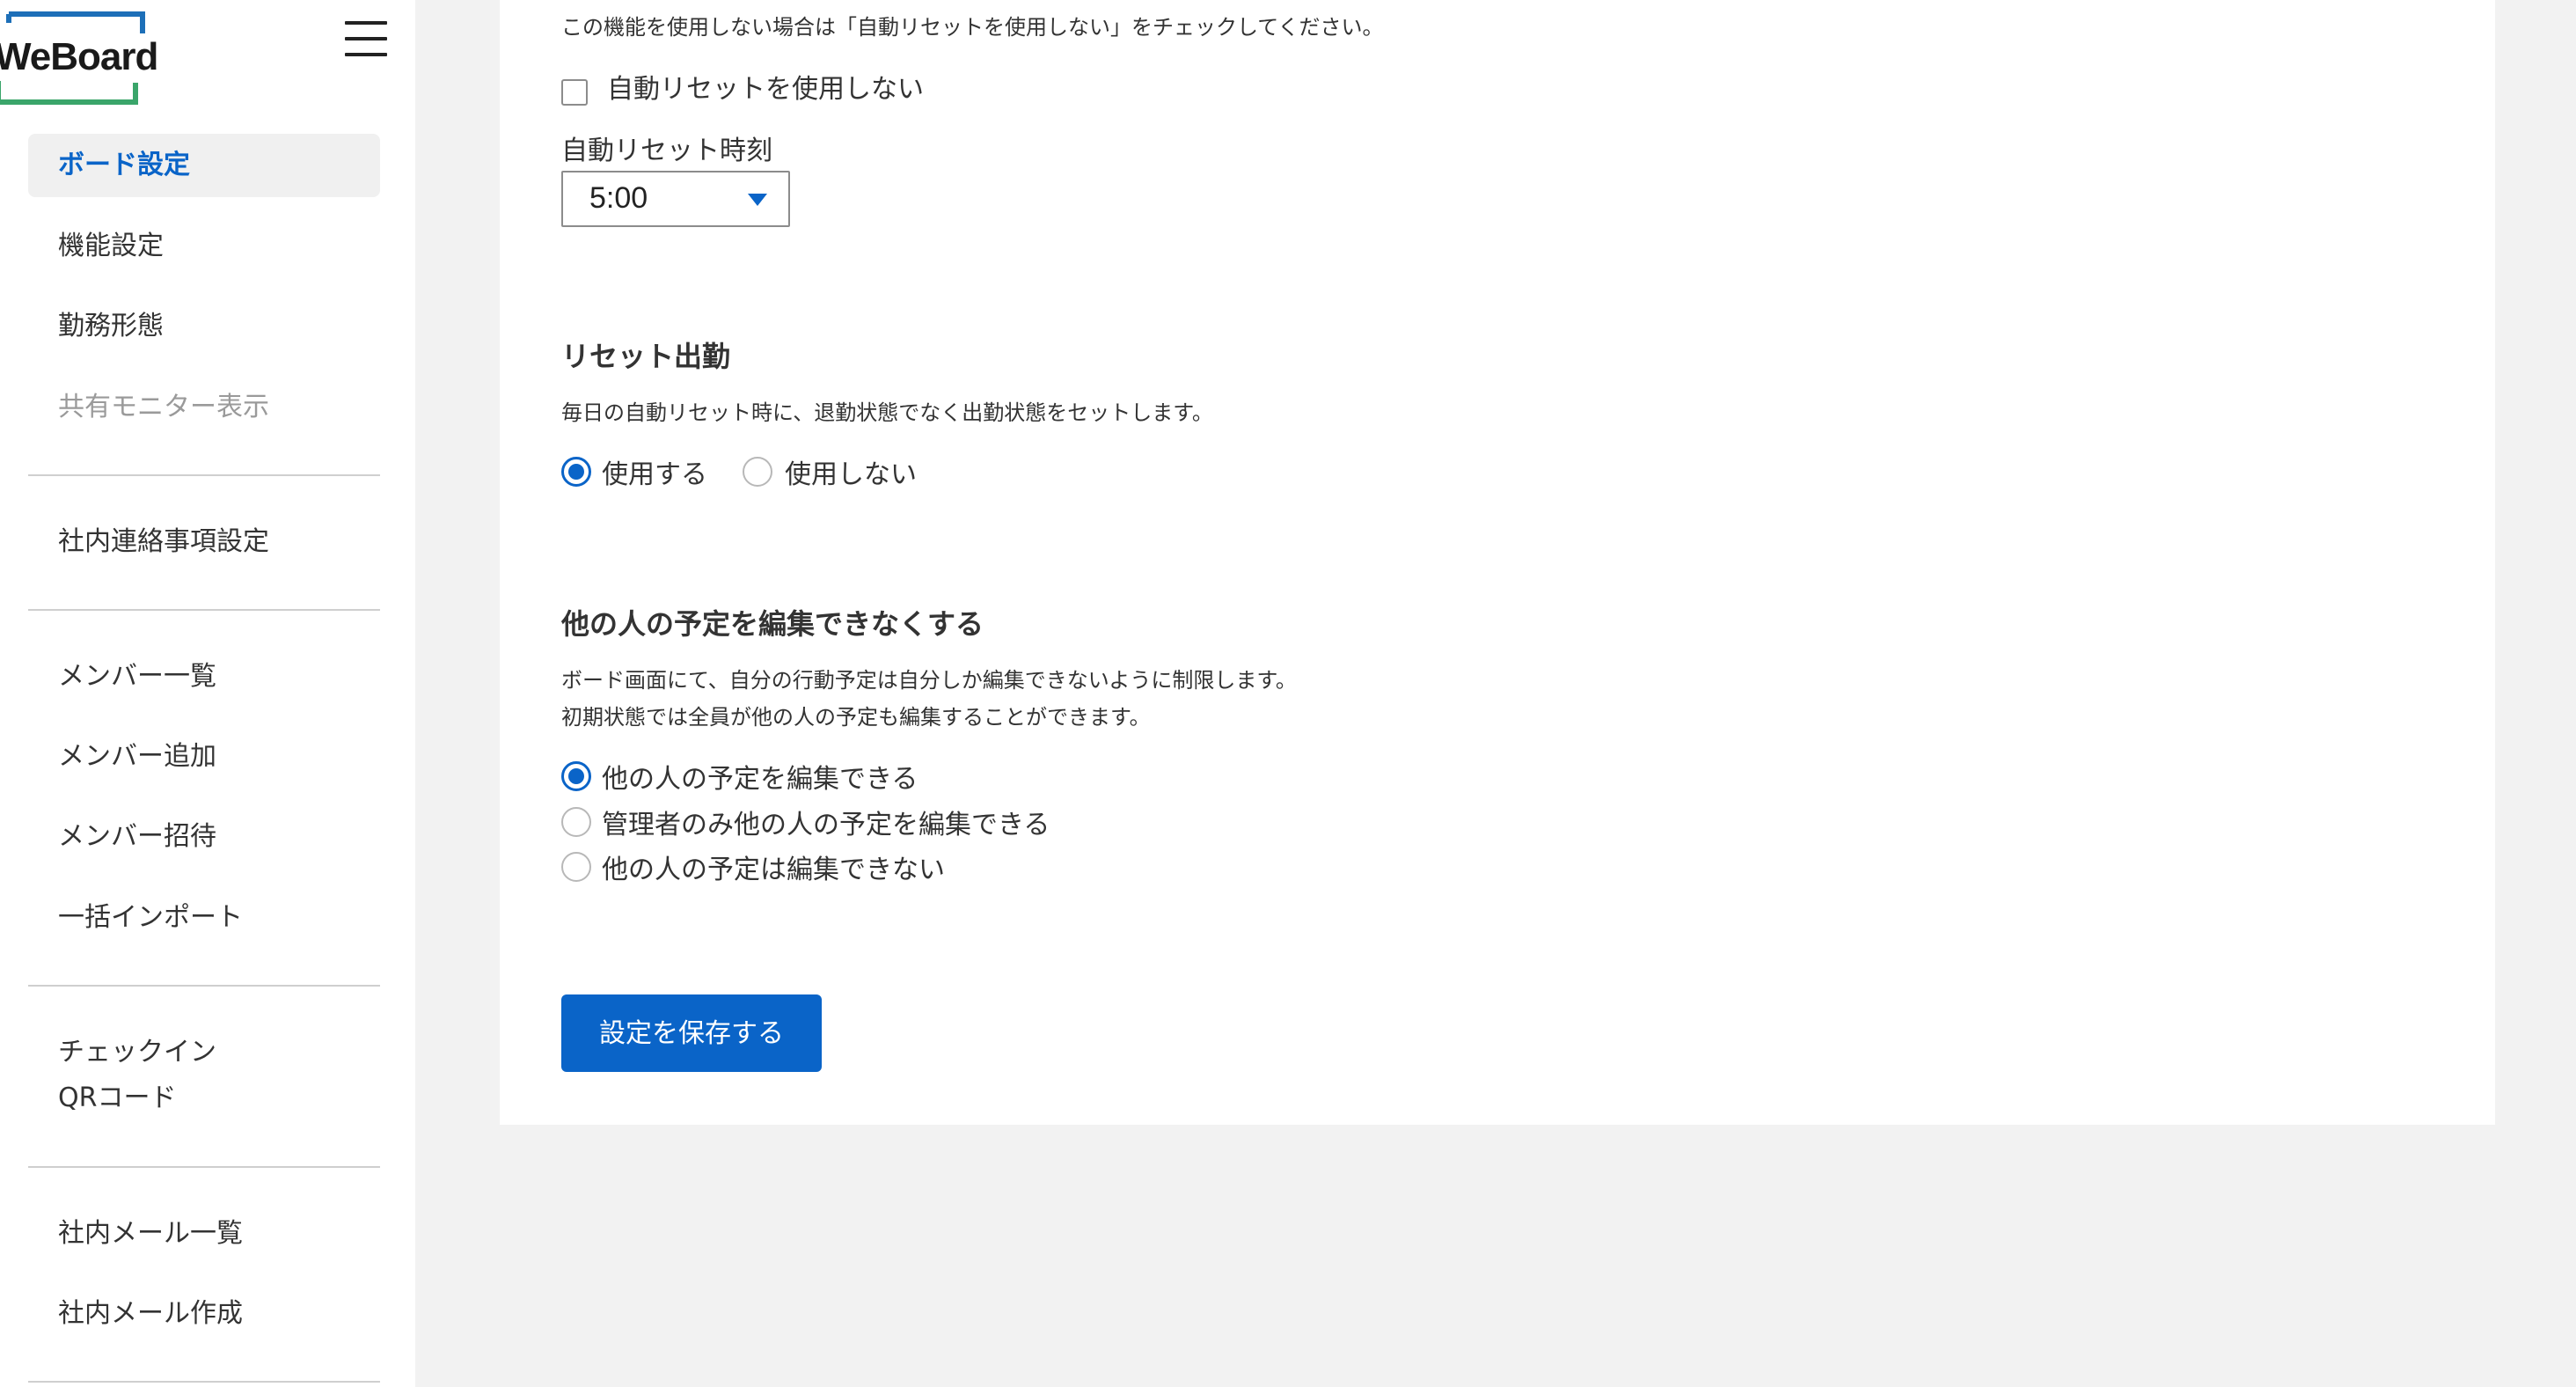 This screenshot has height=1387, width=2576. Describe the element at coordinates (204, 1075) in the screenshot. I see `sidebar-item-checkin-qr: チェックイン QRコード` at that location.